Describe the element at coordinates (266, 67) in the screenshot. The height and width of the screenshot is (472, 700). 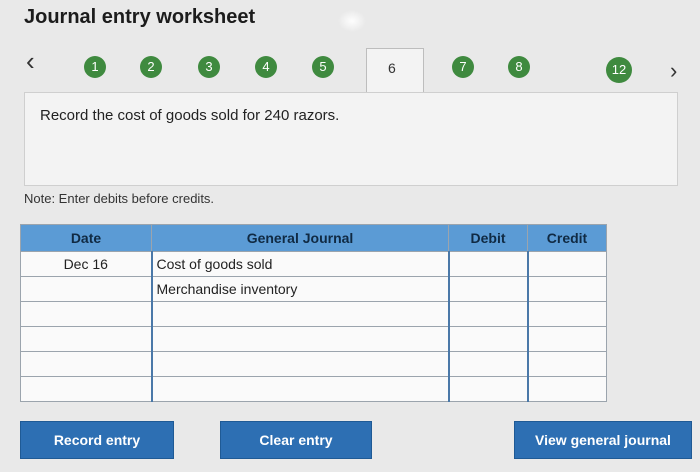
I see `step-4-button: 4` at that location.